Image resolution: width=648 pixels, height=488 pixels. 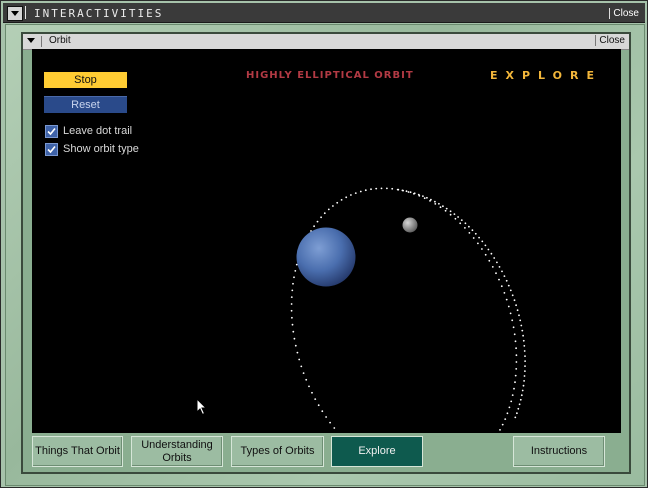 I want to click on nav-instructions: Instructions, so click(x=559, y=451).